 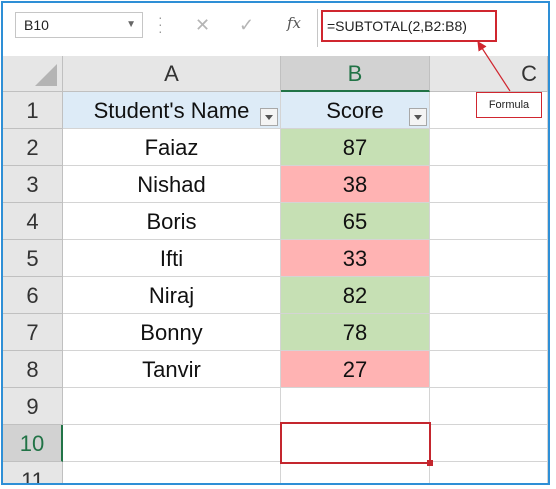 What do you see at coordinates (33, 332) in the screenshot?
I see `row-header-7: 7` at bounding box center [33, 332].